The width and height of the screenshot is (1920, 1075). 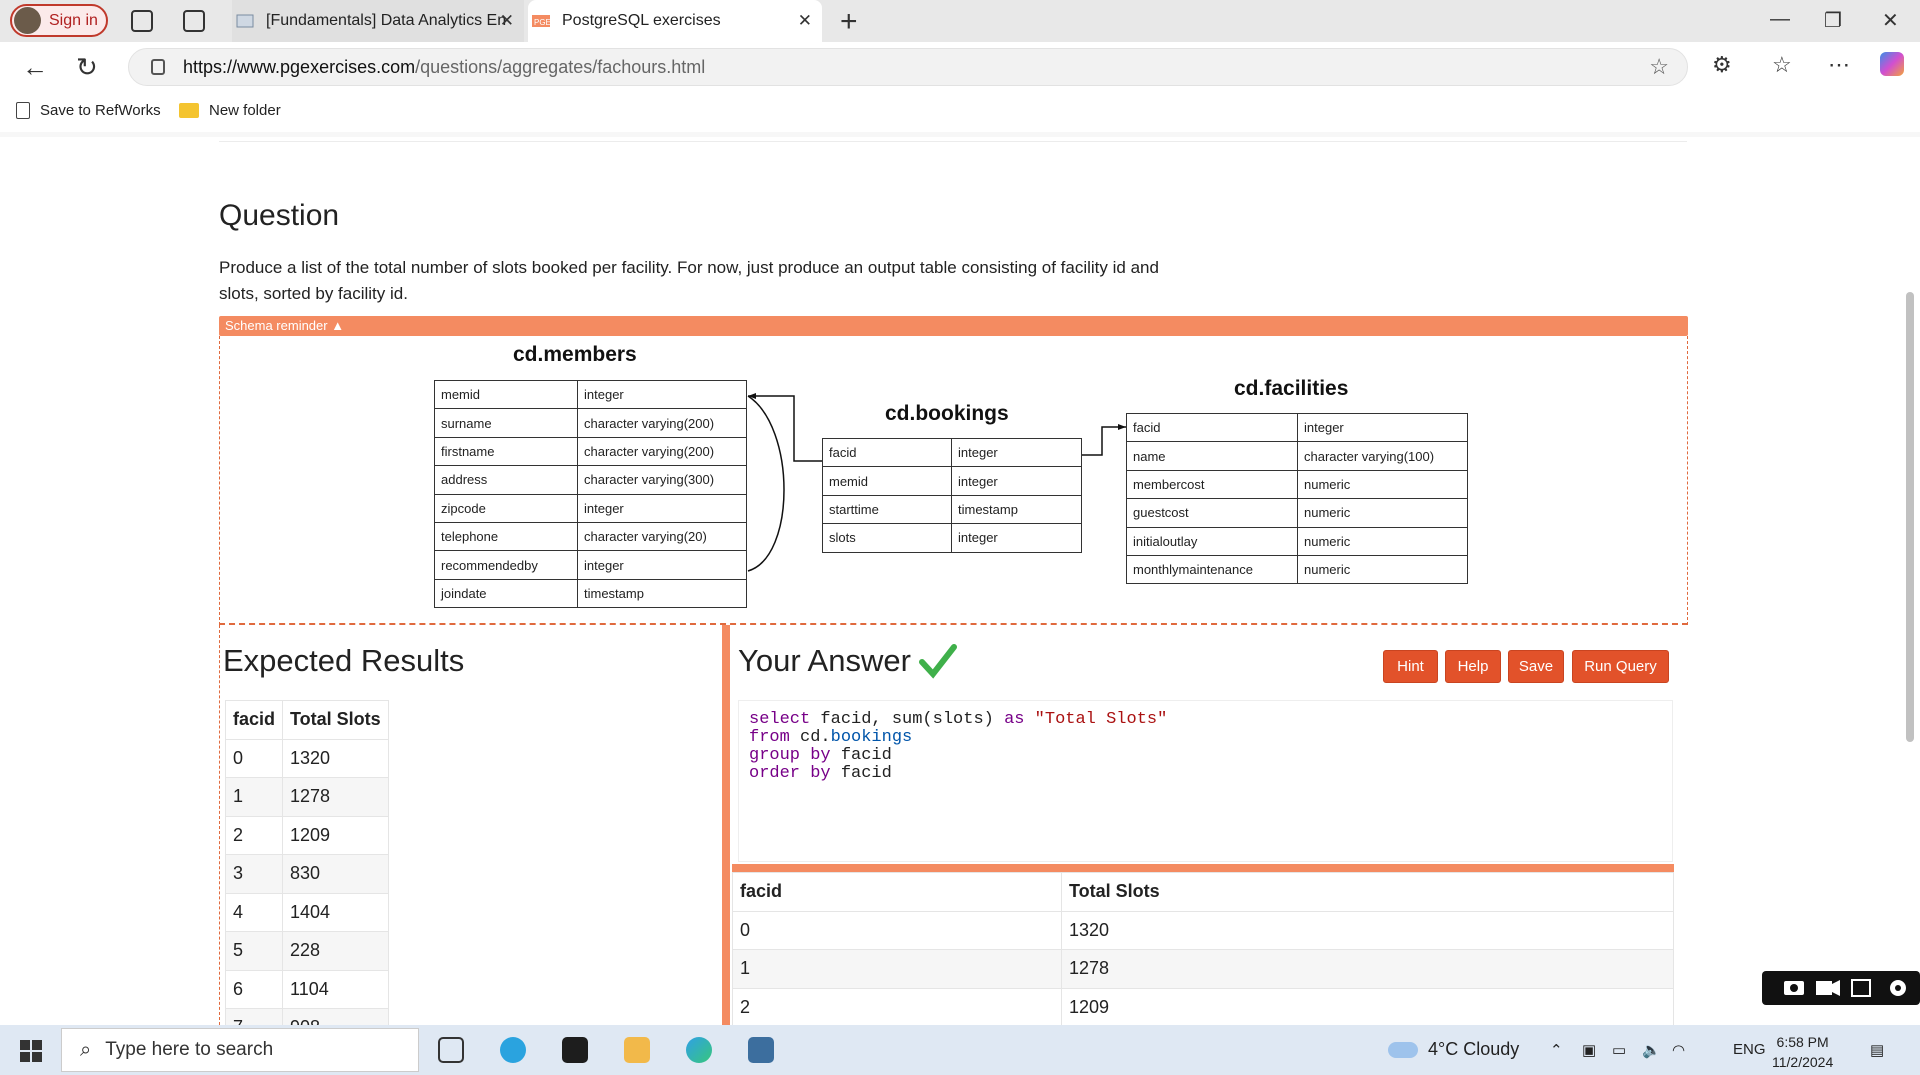 I want to click on copilot-icon, so click(x=1892, y=64).